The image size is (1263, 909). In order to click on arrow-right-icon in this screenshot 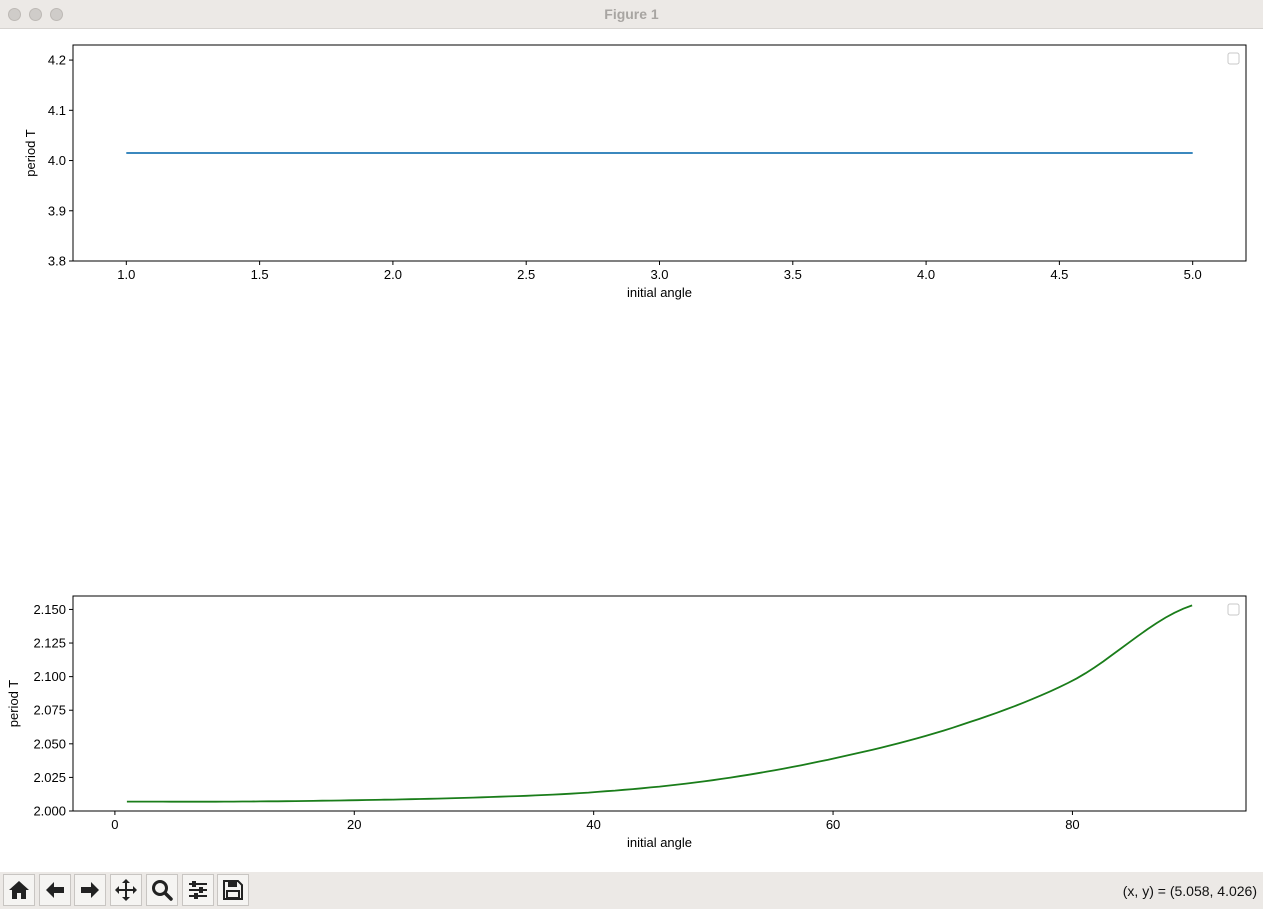, I will do `click(90, 890)`.